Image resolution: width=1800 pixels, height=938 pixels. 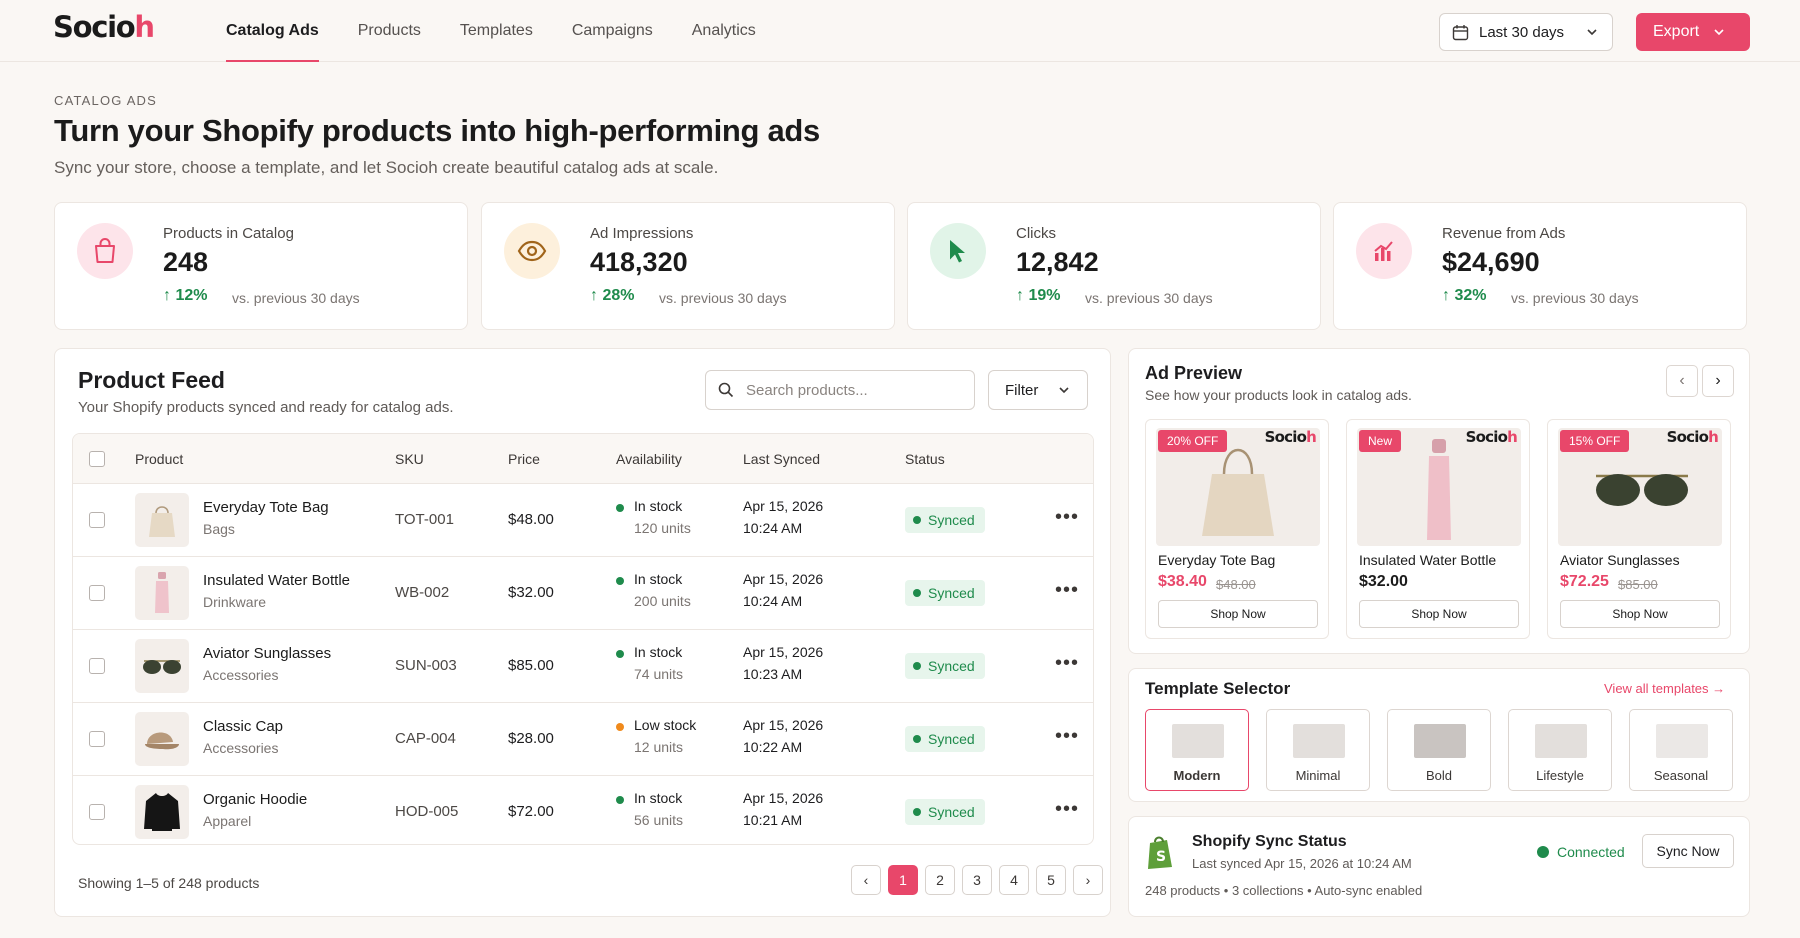 I want to click on sync-now-button: Sync Now, so click(x=1688, y=851).